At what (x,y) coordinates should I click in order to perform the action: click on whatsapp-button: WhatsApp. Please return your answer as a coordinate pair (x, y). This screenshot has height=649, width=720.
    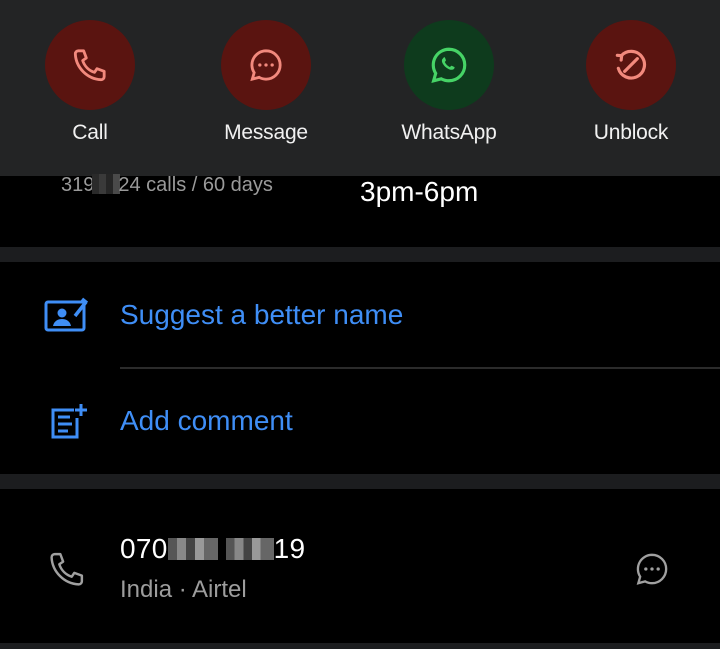
    Looking at the image, I should click on (449, 82).